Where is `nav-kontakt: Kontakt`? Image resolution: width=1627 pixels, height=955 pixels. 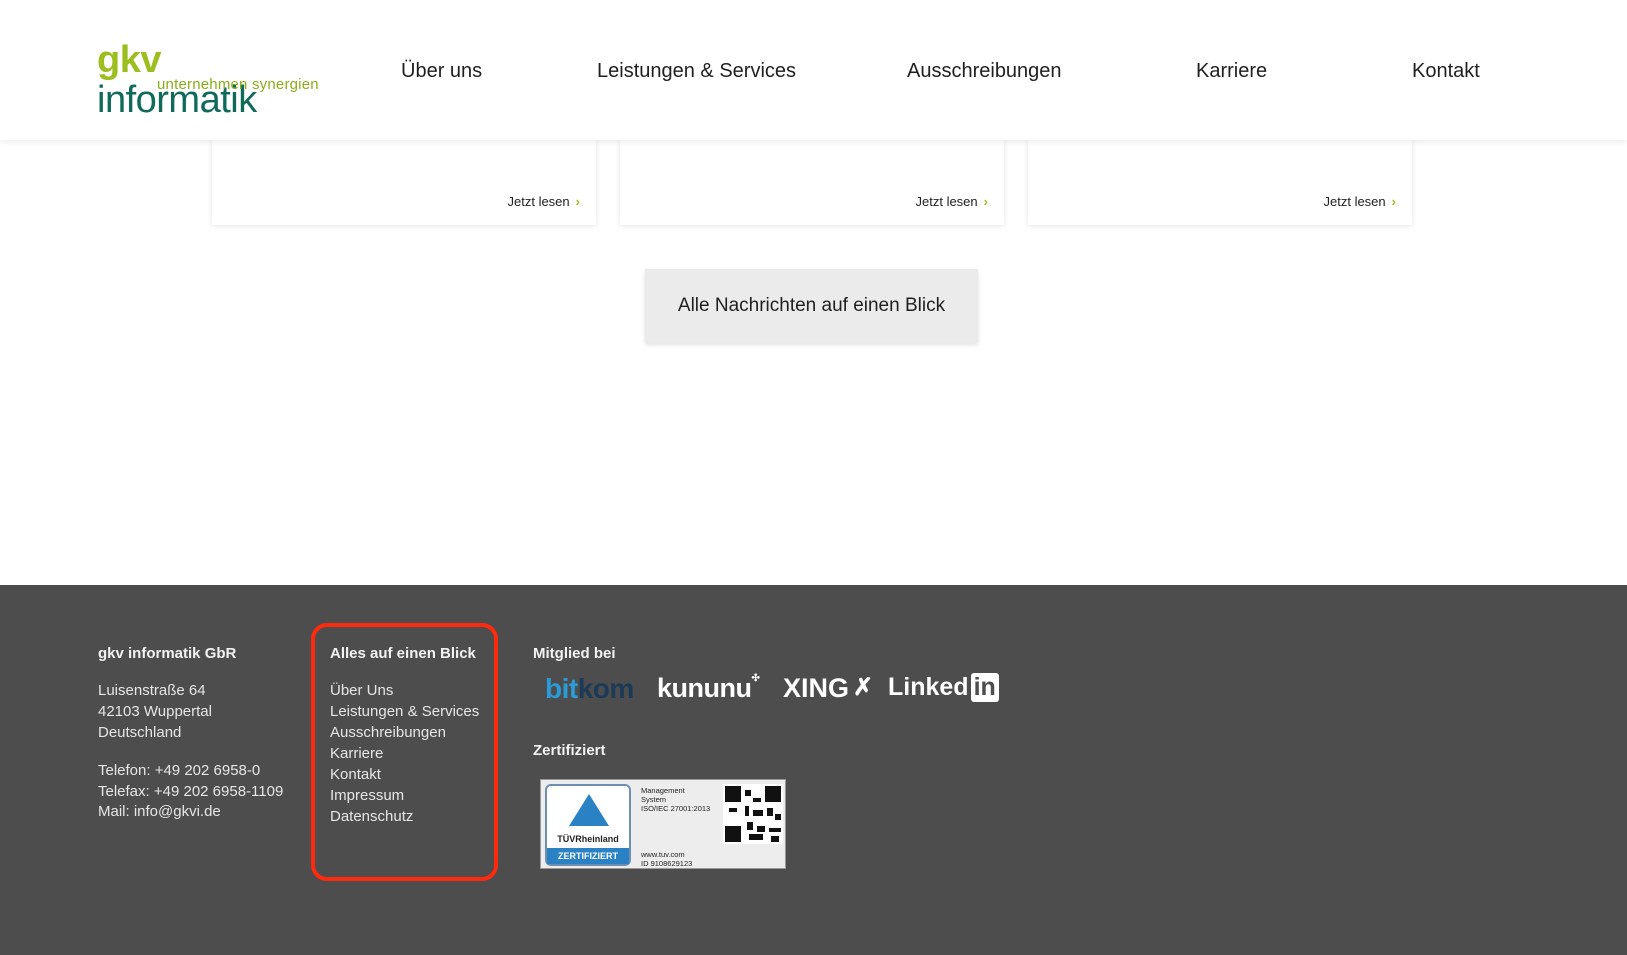
nav-kontakt: Kontakt is located at coordinates (1446, 71).